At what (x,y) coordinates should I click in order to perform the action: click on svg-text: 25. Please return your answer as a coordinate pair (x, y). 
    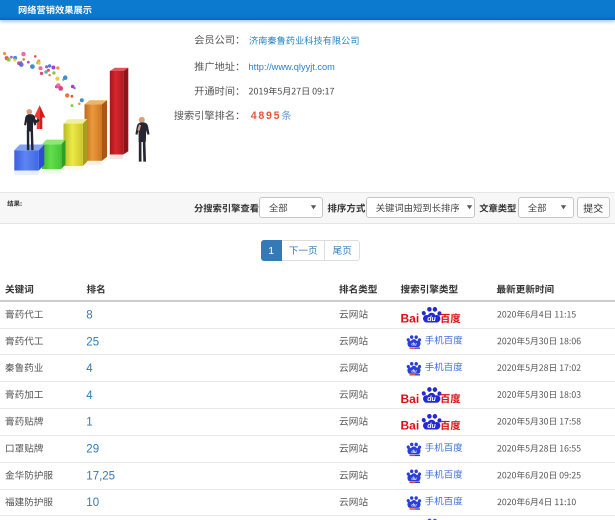
    Looking at the image, I should click on (92, 342).